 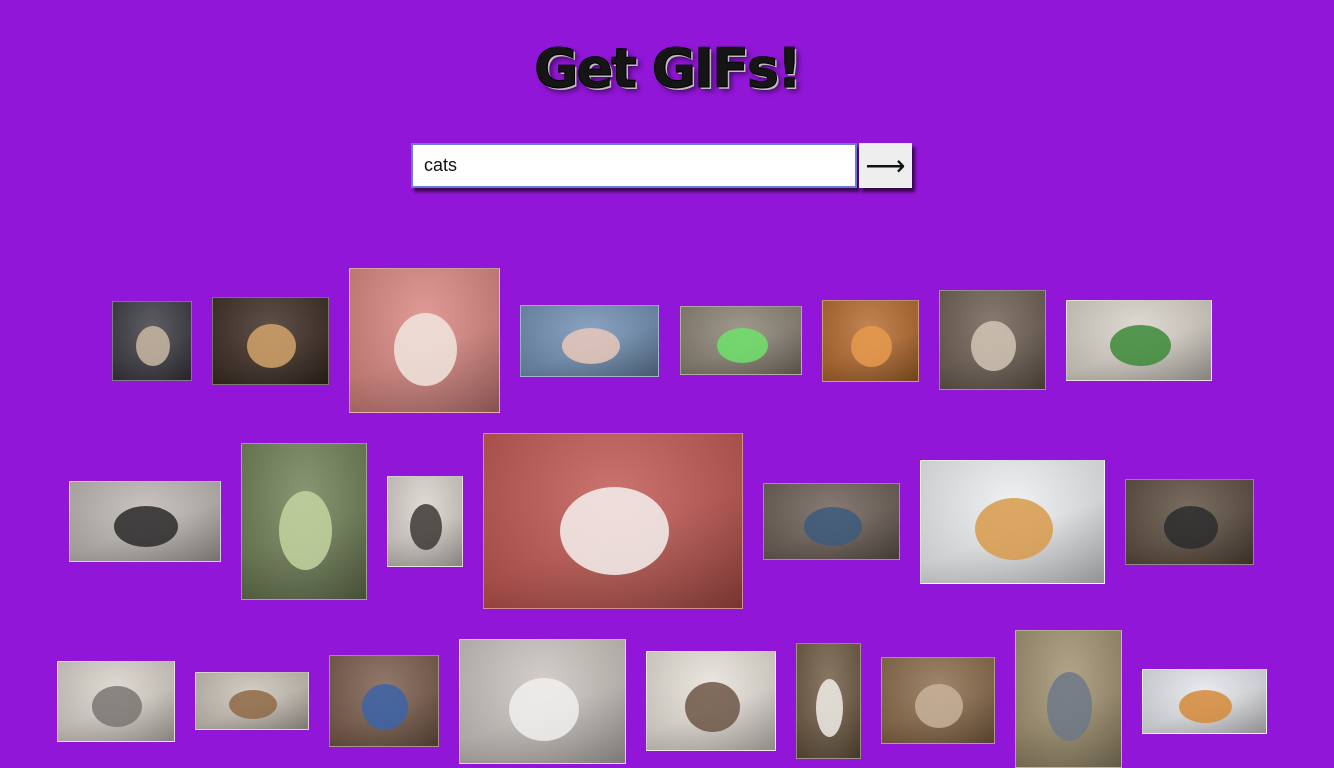 I want to click on gif-cat-yarn, so click(x=384, y=701).